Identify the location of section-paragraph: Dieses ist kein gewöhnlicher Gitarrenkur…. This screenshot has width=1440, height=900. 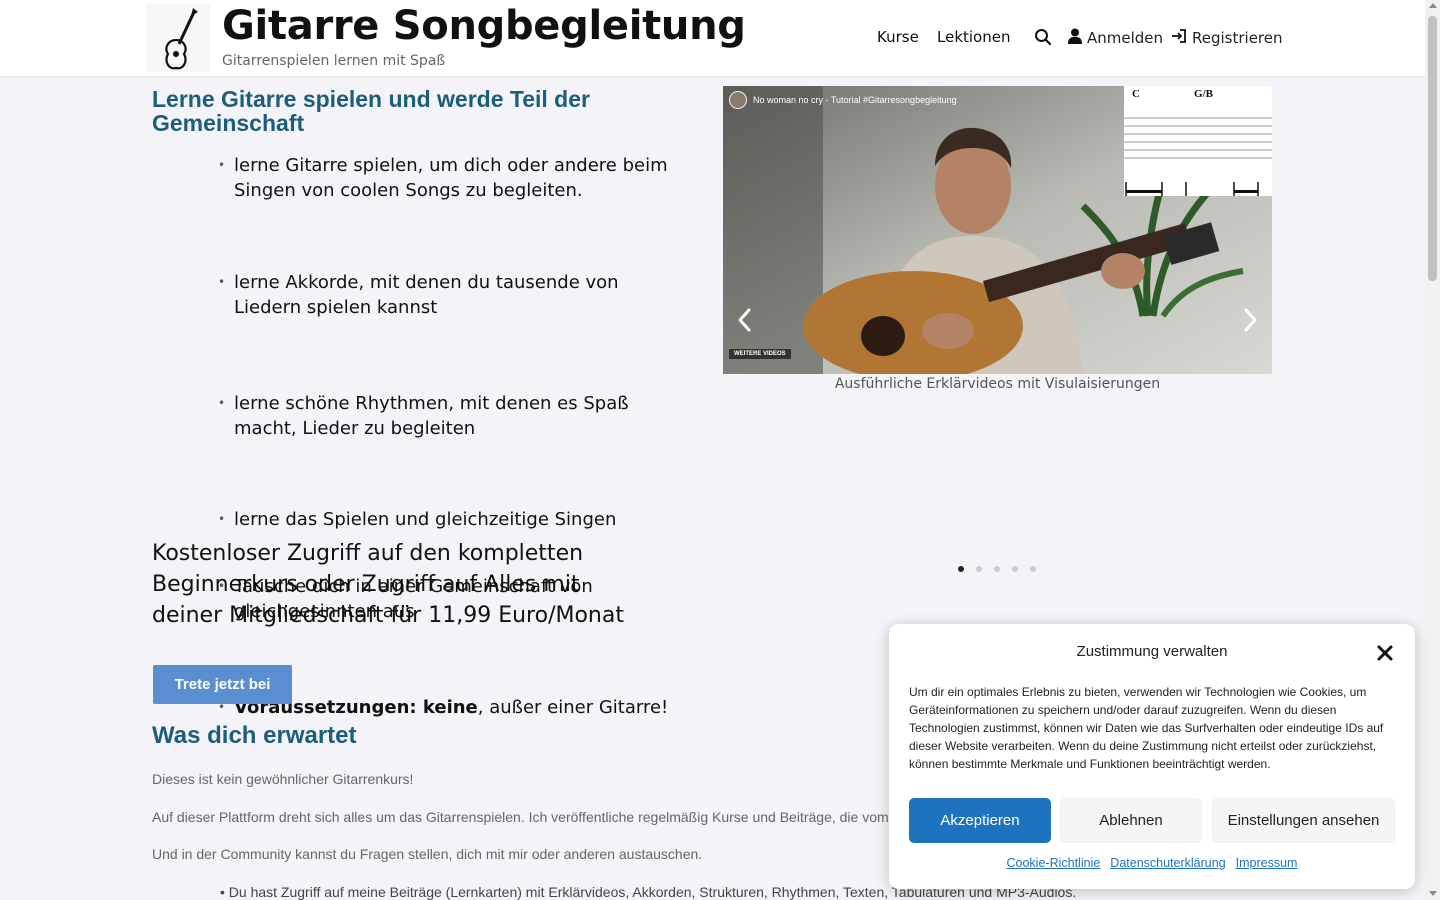
(283, 779).